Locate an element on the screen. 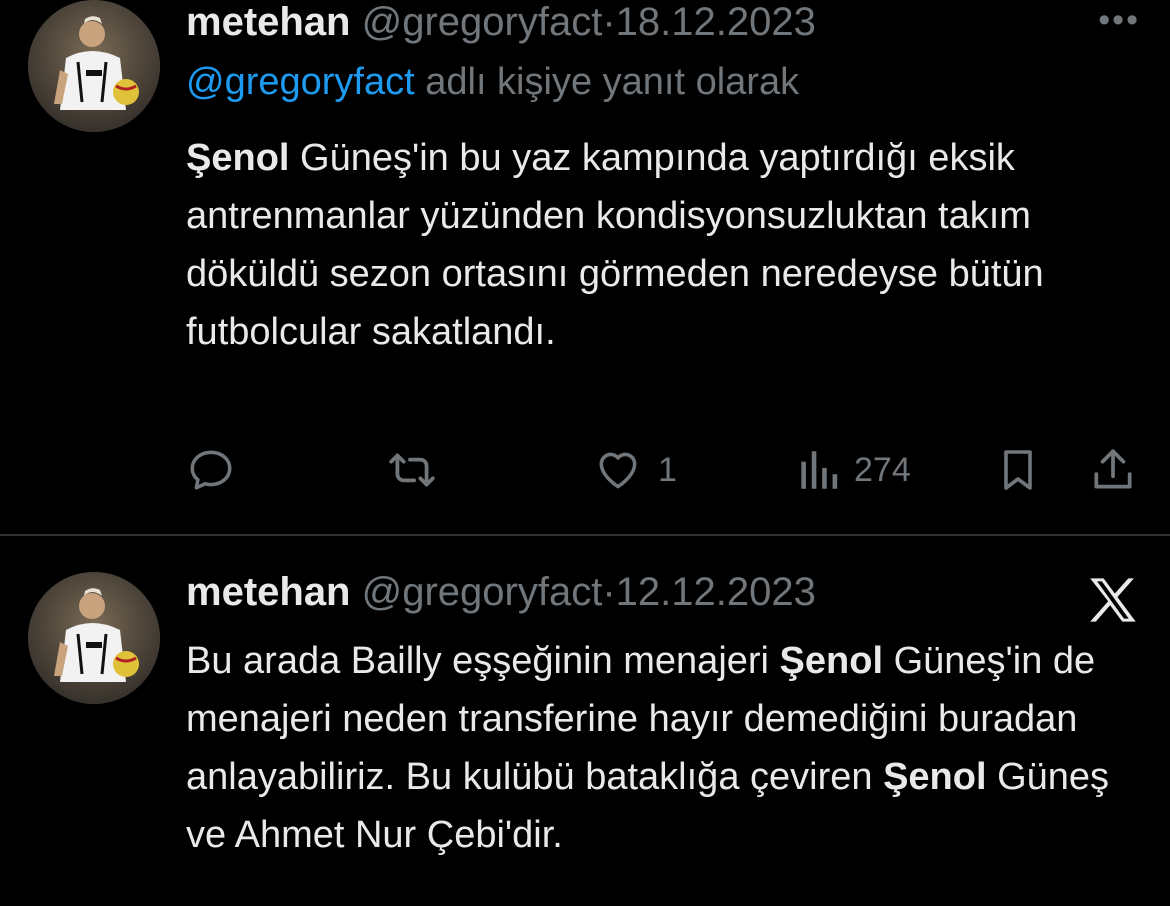 This screenshot has width=1170, height=906. views-count: 274 is located at coordinates (882, 469).